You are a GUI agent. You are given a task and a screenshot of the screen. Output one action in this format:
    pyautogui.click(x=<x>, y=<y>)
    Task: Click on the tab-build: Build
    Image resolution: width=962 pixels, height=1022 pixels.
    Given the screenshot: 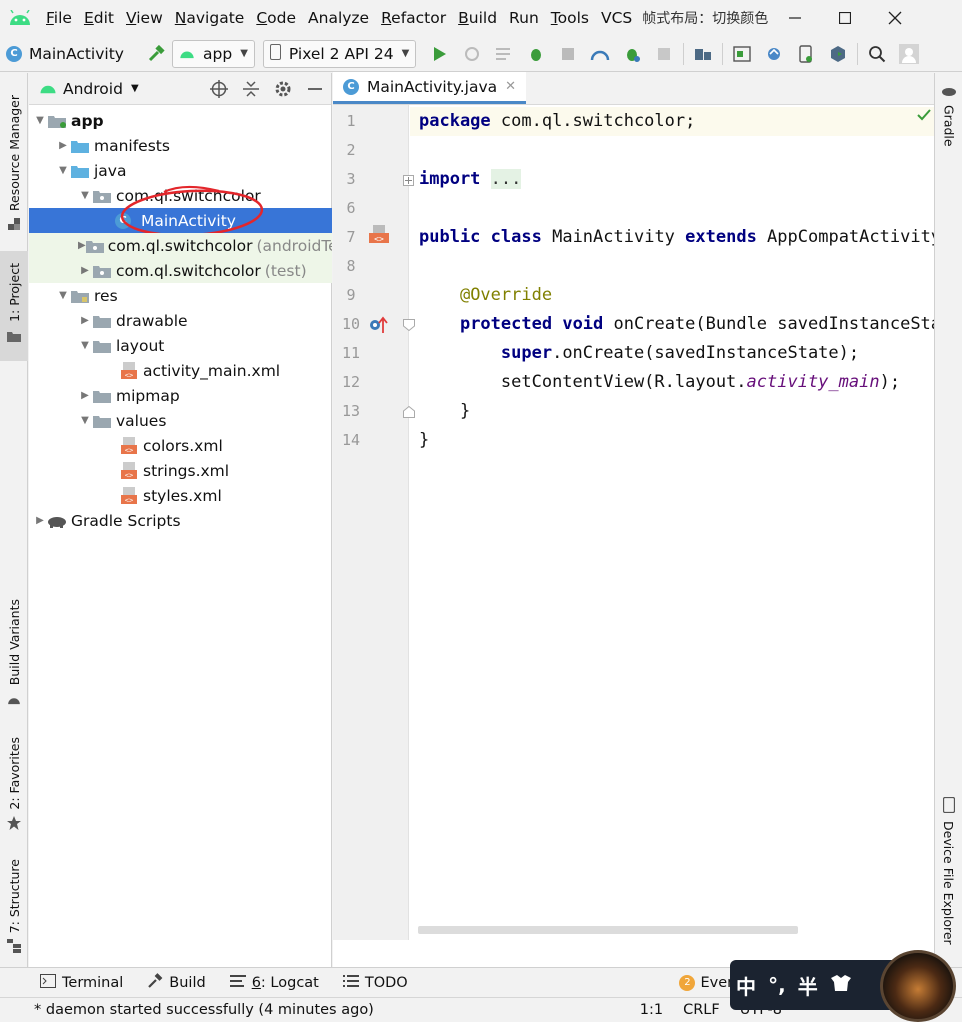 What is the action you would take?
    pyautogui.click(x=176, y=982)
    